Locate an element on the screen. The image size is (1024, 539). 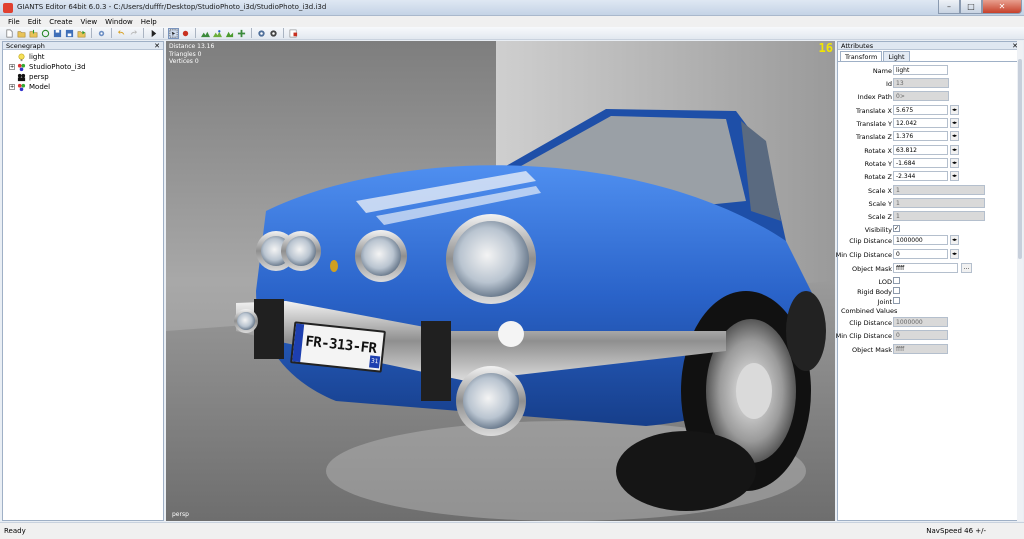
translate-y-spinner: ◂▸ is located at coordinates (954, 123).